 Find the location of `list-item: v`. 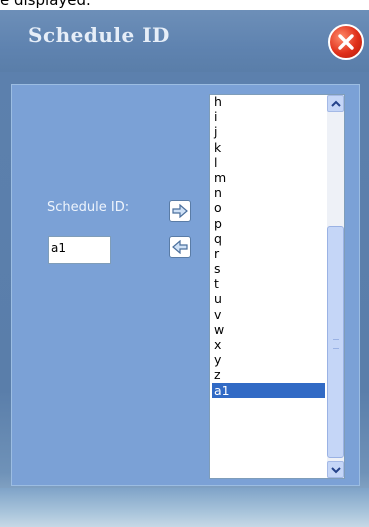

list-item: v is located at coordinates (268, 314).